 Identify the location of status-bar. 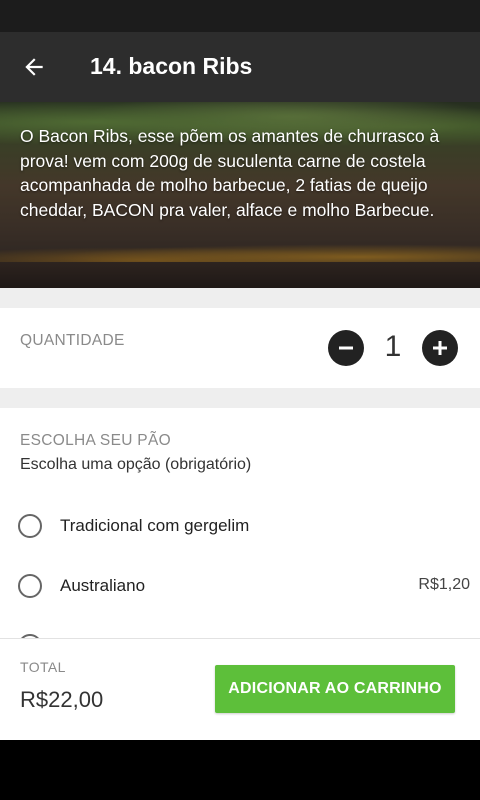
(240, 16).